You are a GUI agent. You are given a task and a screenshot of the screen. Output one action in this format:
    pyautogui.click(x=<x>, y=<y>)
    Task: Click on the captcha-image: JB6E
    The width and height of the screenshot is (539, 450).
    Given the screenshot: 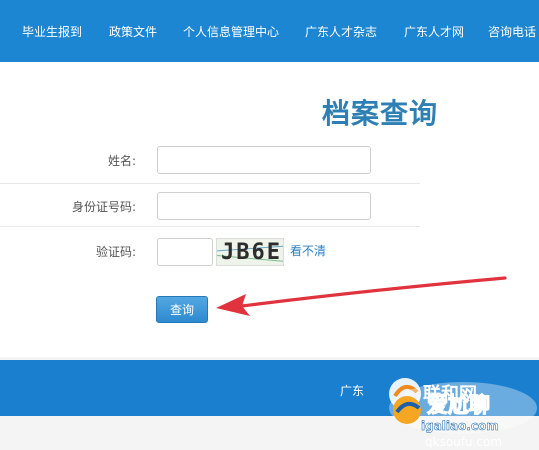 What is the action you would take?
    pyautogui.click(x=250, y=252)
    